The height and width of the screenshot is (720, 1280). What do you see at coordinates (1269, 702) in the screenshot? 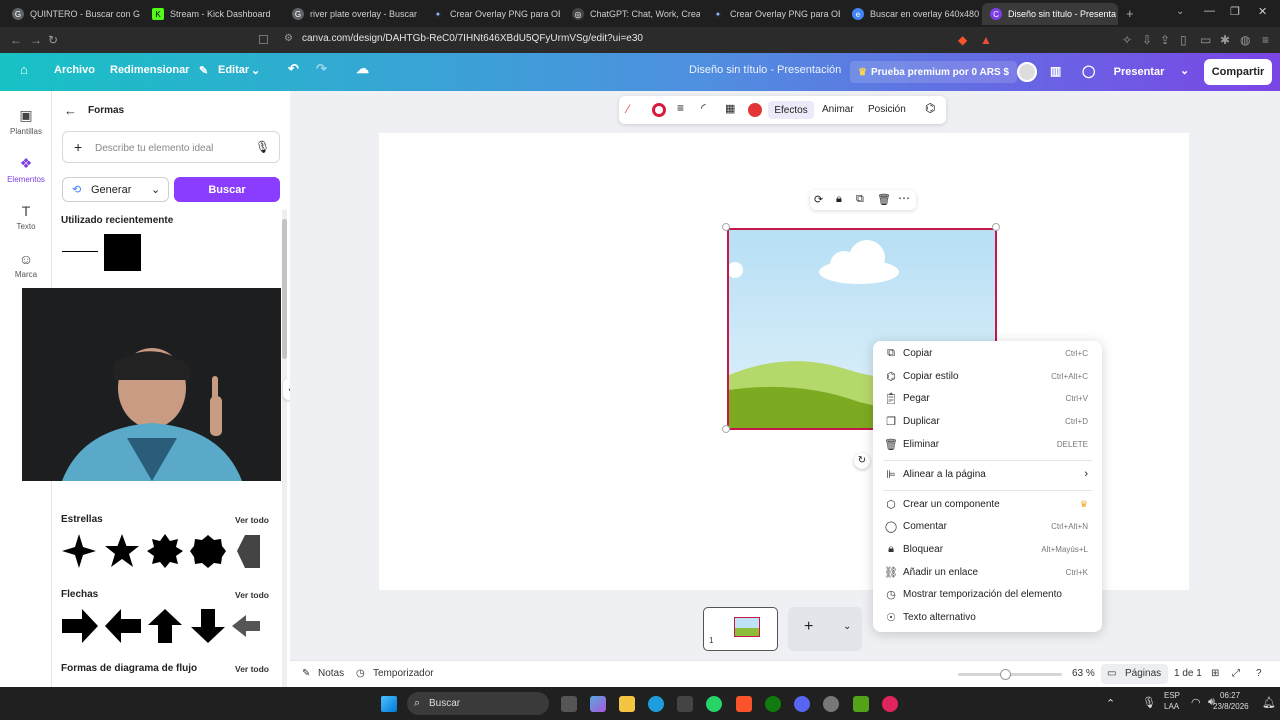
I see `notifications-icon: 🔔︎` at bounding box center [1269, 702].